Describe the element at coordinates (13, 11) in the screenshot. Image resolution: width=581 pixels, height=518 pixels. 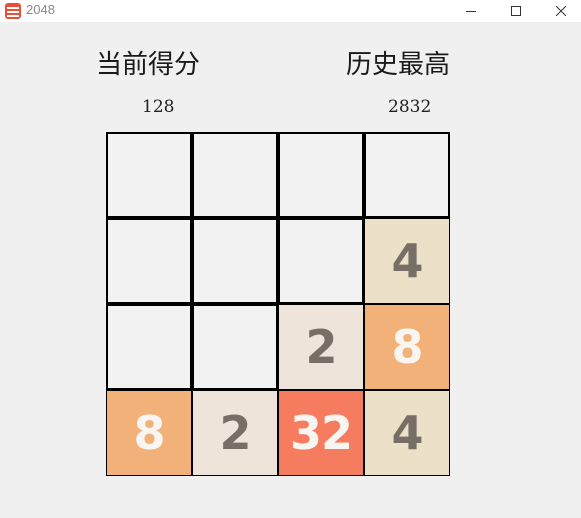
I see `app-2048-icon` at that location.